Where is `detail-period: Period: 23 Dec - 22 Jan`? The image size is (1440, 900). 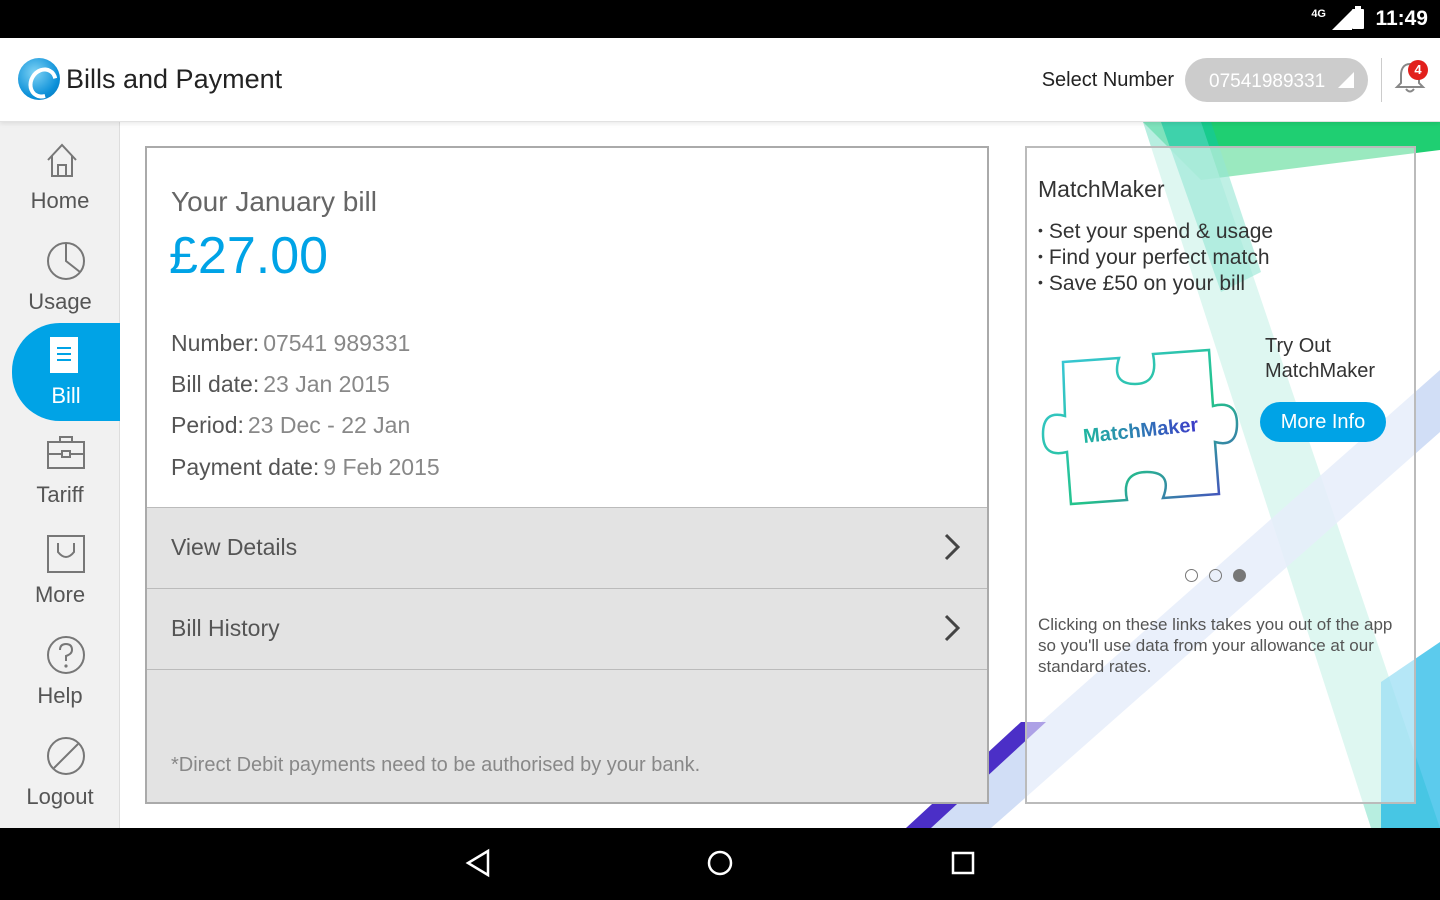 detail-period: Period: 23 Dec - 22 Jan is located at coordinates (290, 425).